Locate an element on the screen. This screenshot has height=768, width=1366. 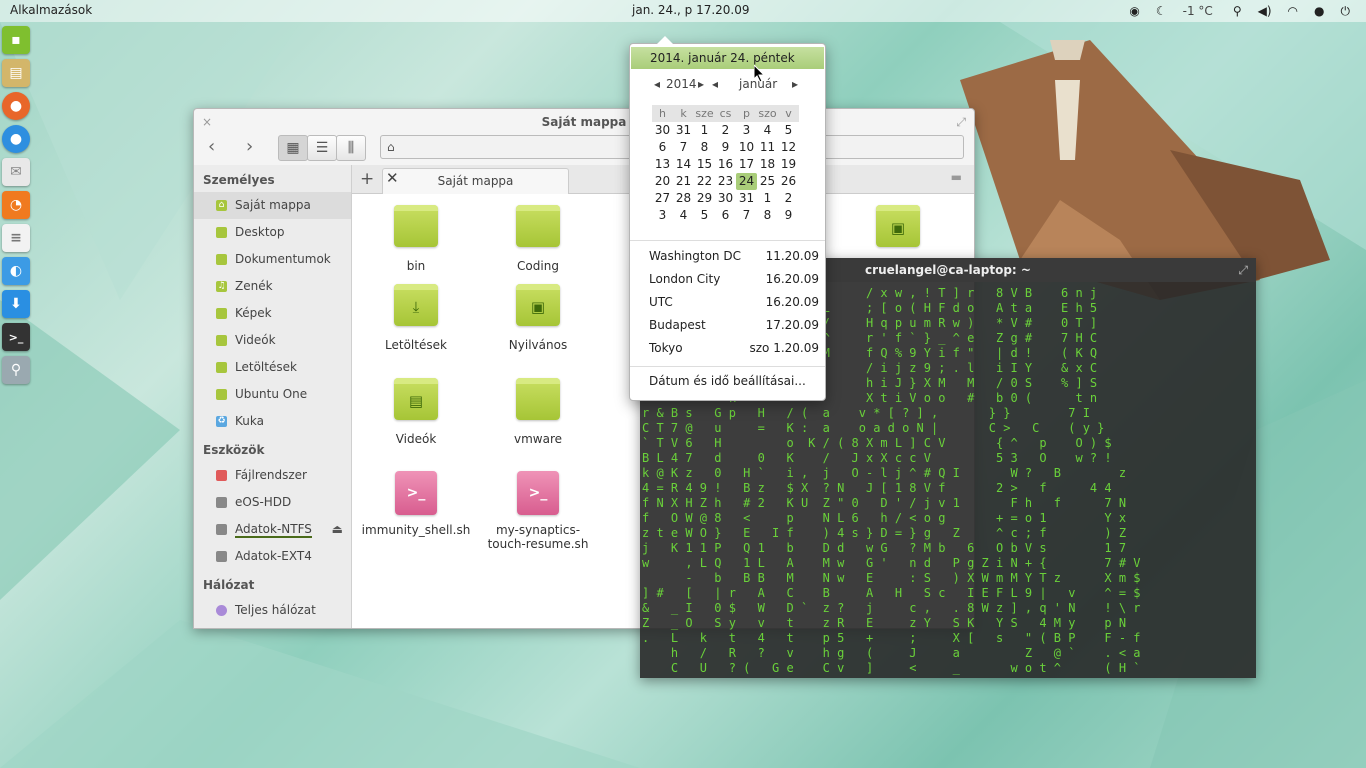
mail-icon: ✉ is located at coordinates (16, 172).